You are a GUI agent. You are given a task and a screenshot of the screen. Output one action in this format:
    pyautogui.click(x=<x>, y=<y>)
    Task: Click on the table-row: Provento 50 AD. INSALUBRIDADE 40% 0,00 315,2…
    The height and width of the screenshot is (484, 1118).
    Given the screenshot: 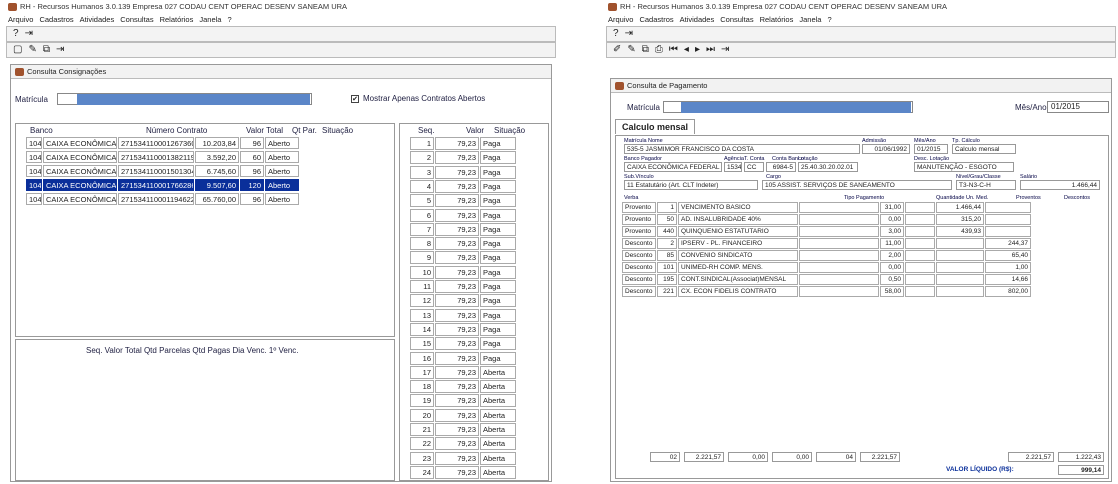 What is the action you would take?
    pyautogui.click(x=827, y=219)
    